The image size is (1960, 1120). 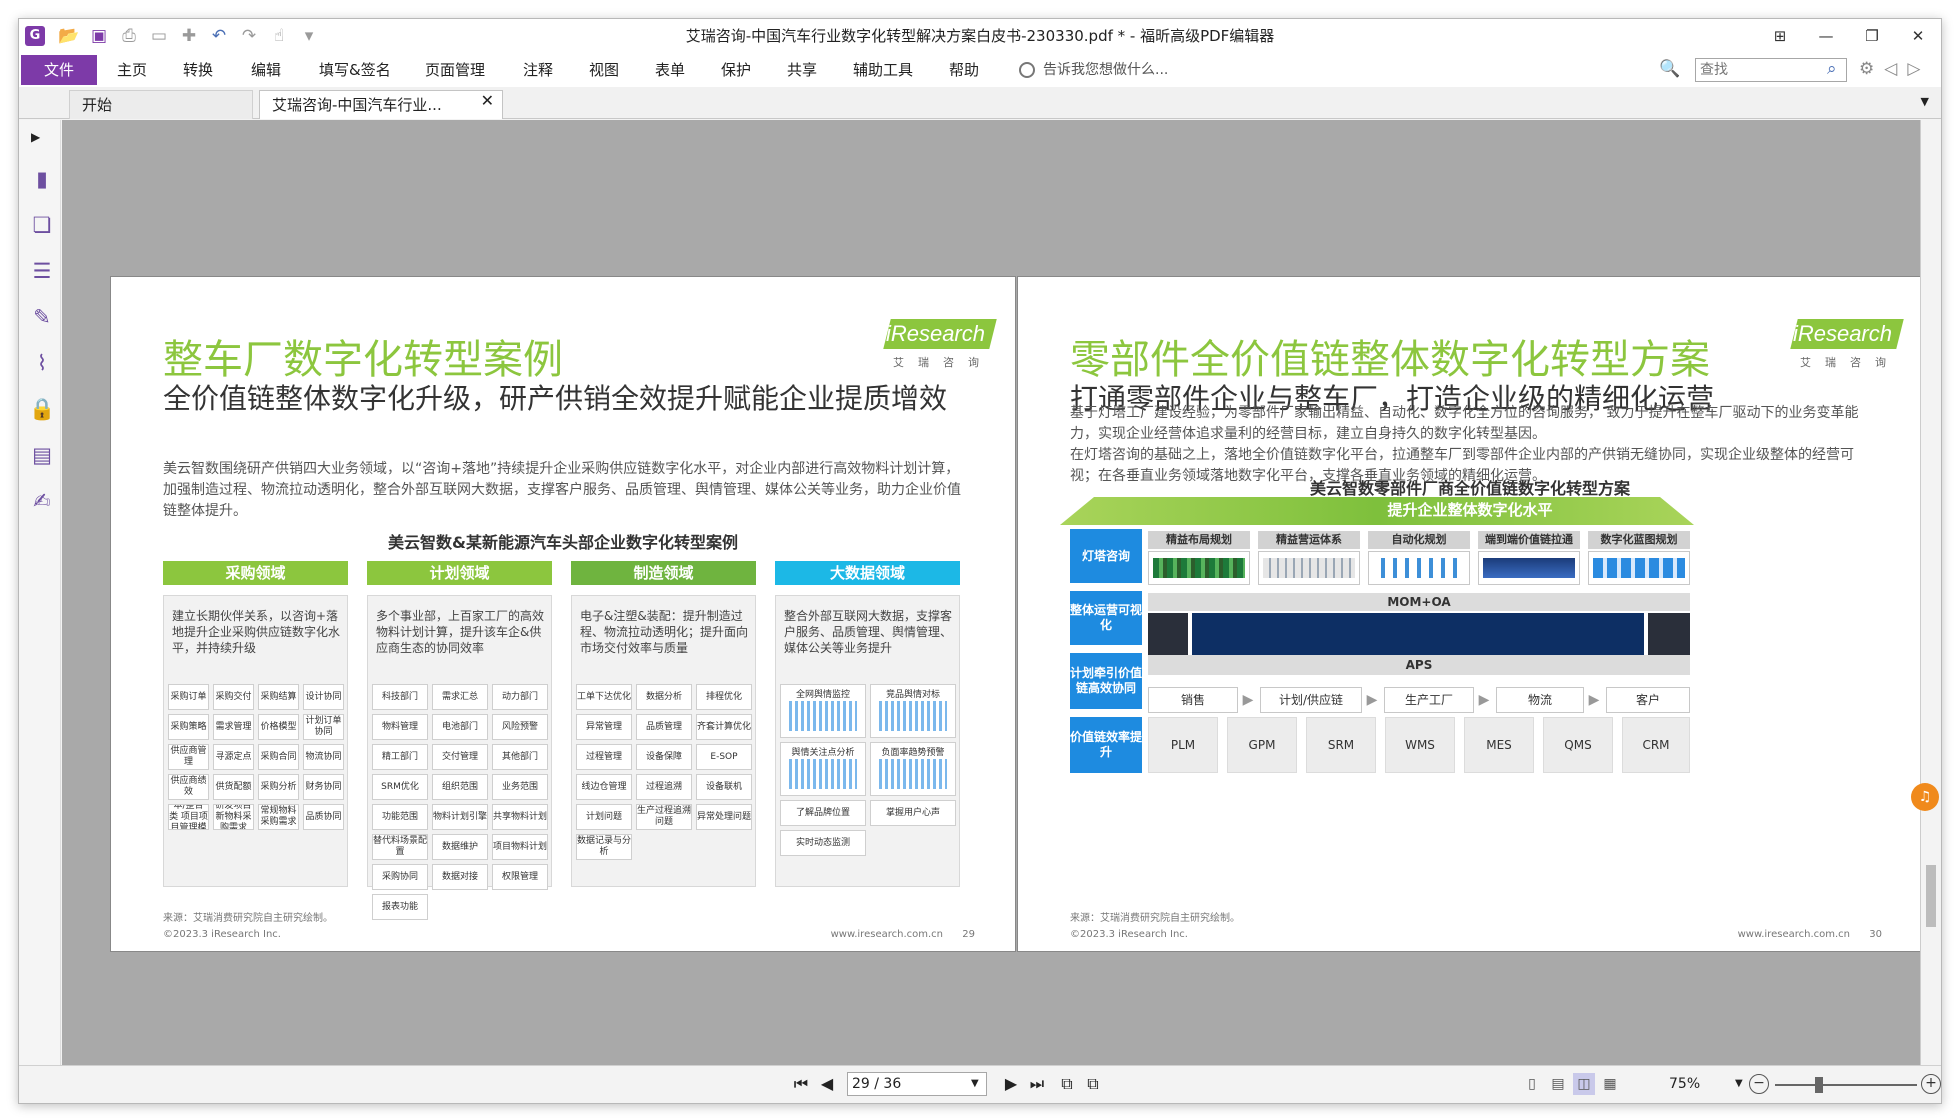 I want to click on minimize-icon: —, so click(x=1826, y=36).